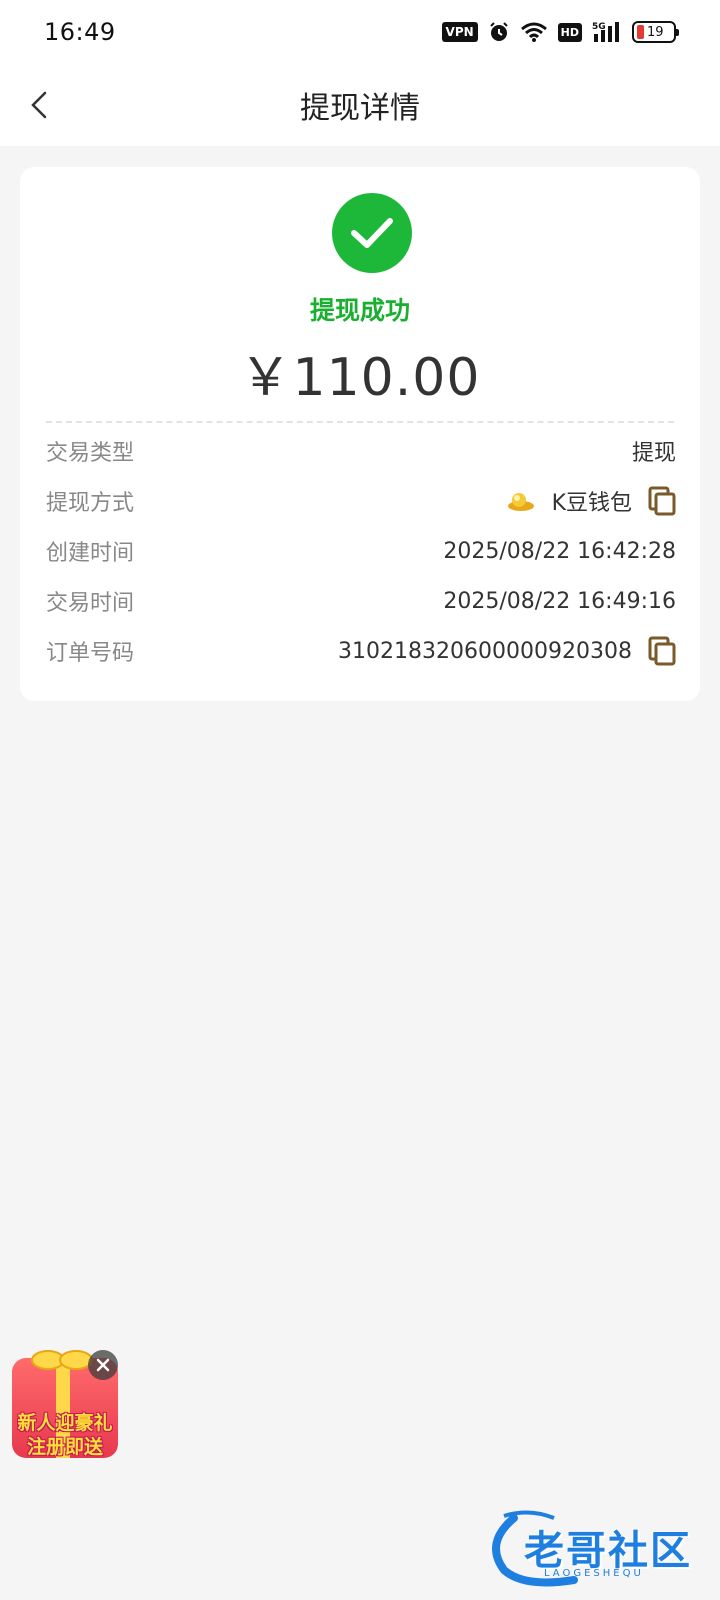 This screenshot has height=1600, width=720. Describe the element at coordinates (65, 1423) in the screenshot. I see `promo-line1: 新人迎豪礼` at that location.